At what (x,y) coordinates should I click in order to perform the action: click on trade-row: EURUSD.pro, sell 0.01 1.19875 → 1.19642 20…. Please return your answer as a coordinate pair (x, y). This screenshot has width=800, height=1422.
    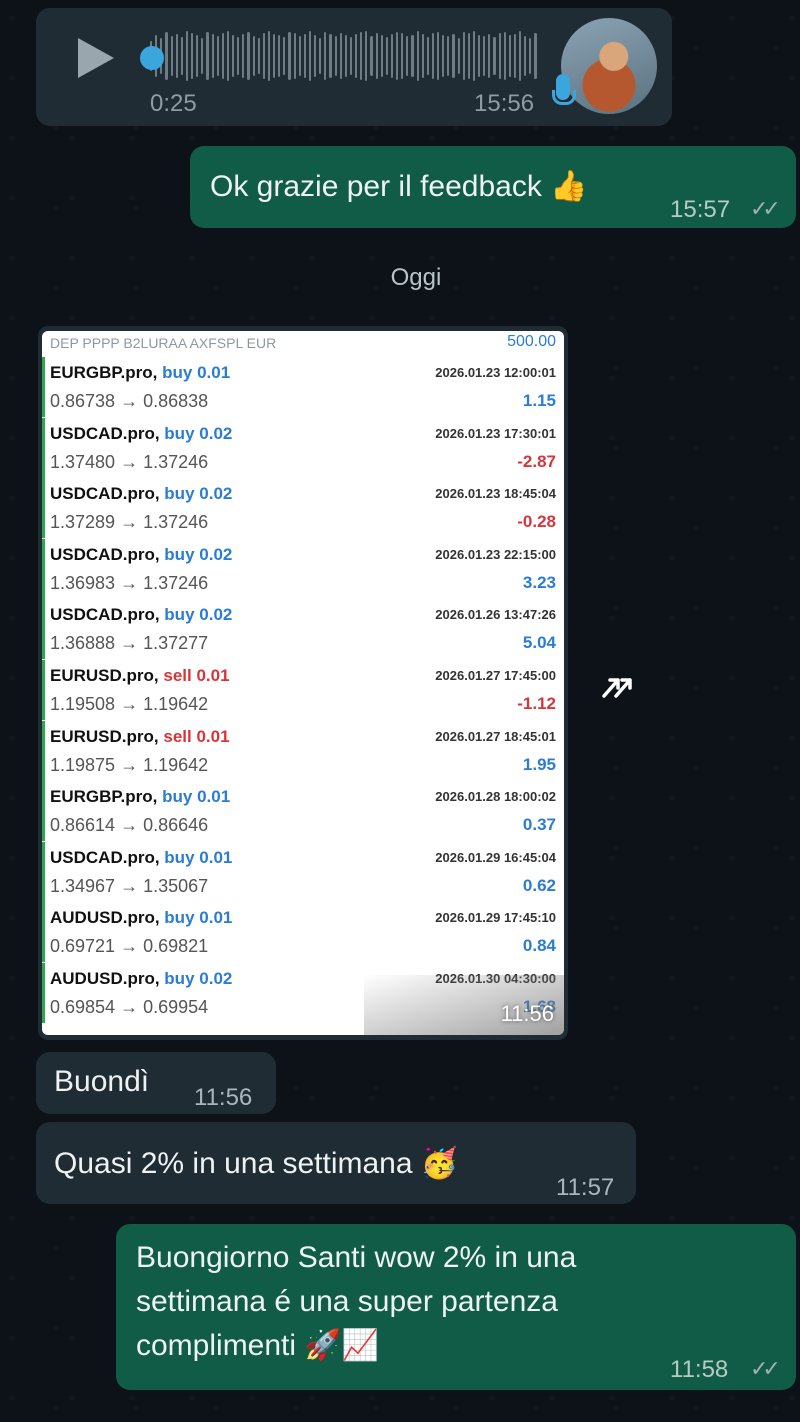
    Looking at the image, I should click on (303, 750).